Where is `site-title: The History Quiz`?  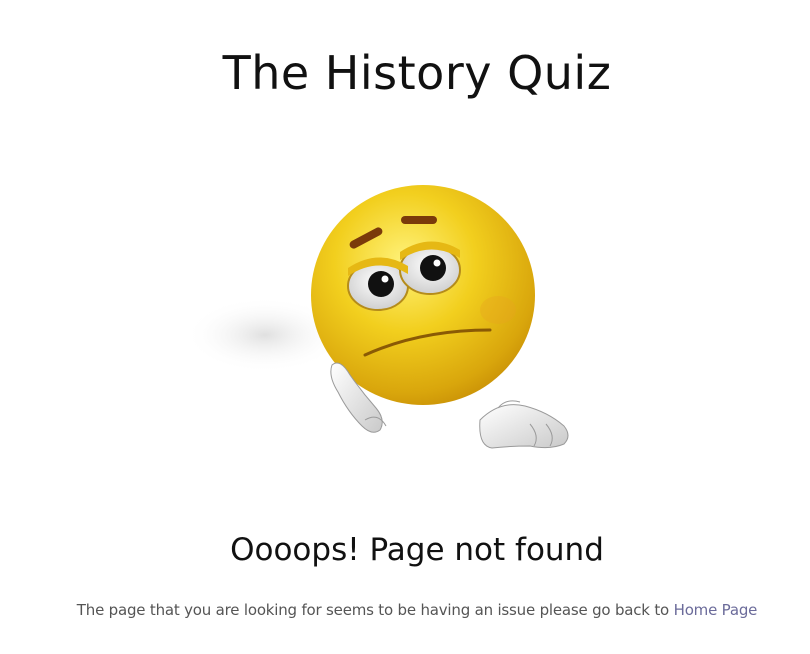
site-title: The History Quiz is located at coordinates (417, 73).